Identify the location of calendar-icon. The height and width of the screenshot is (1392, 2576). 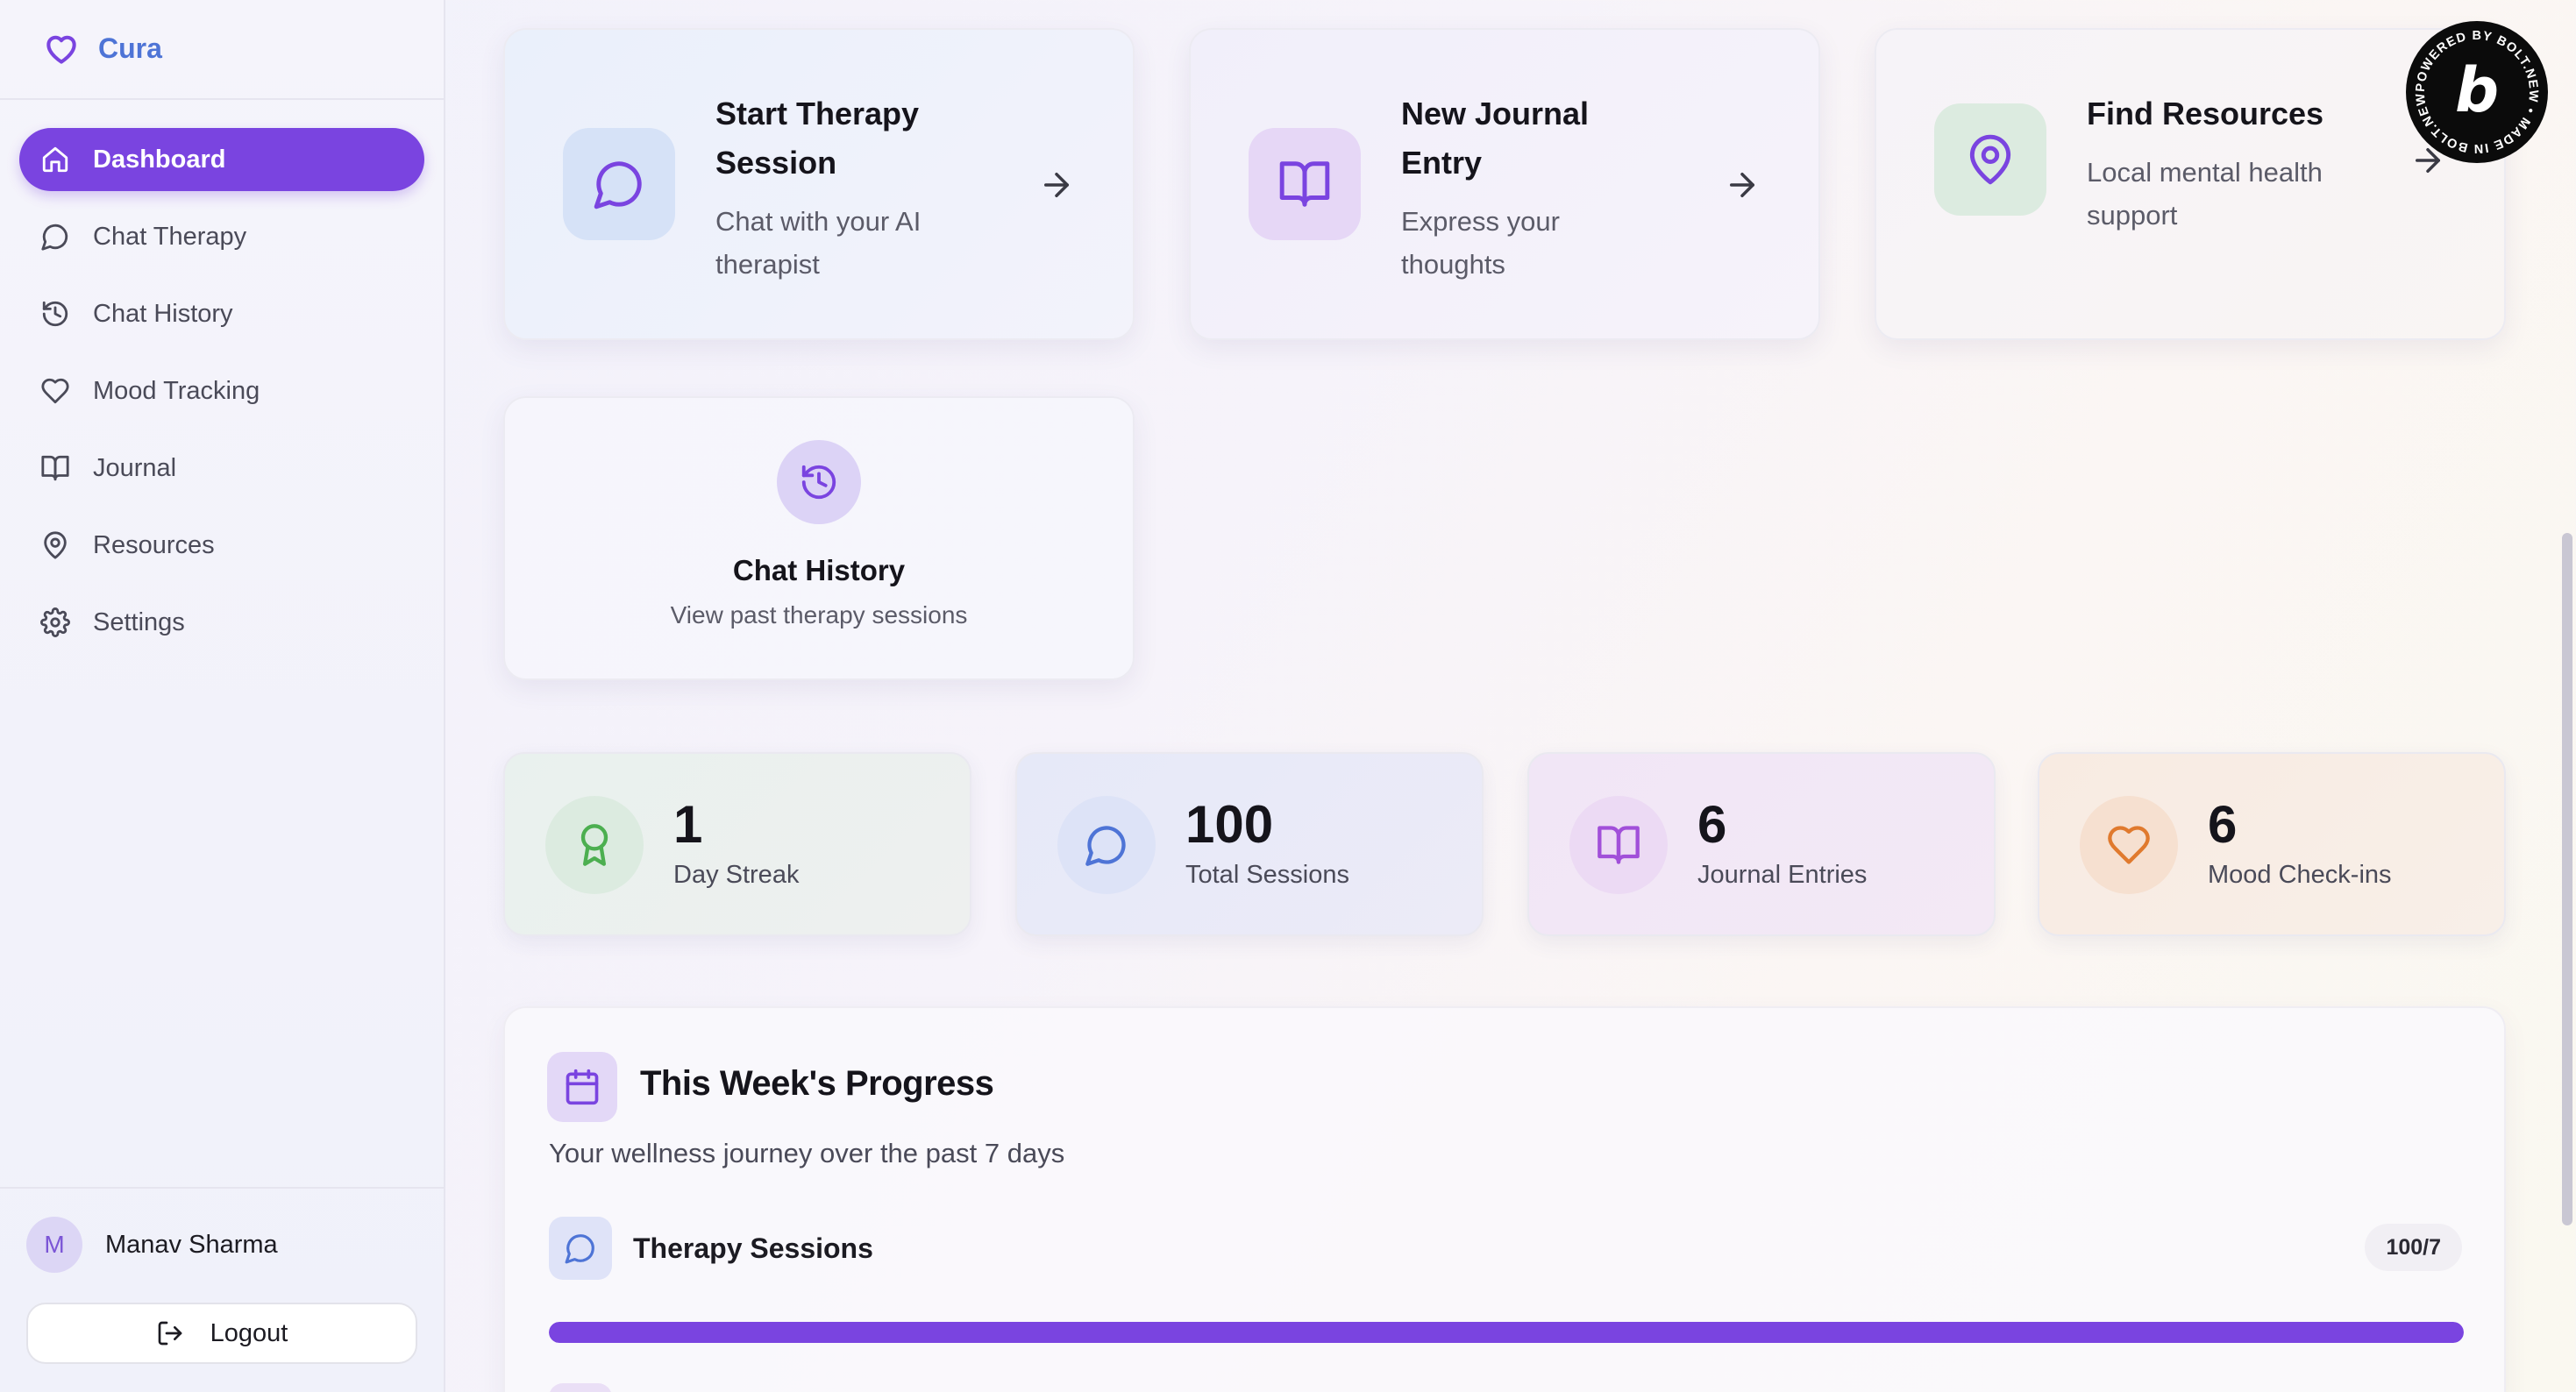
(582, 1087).